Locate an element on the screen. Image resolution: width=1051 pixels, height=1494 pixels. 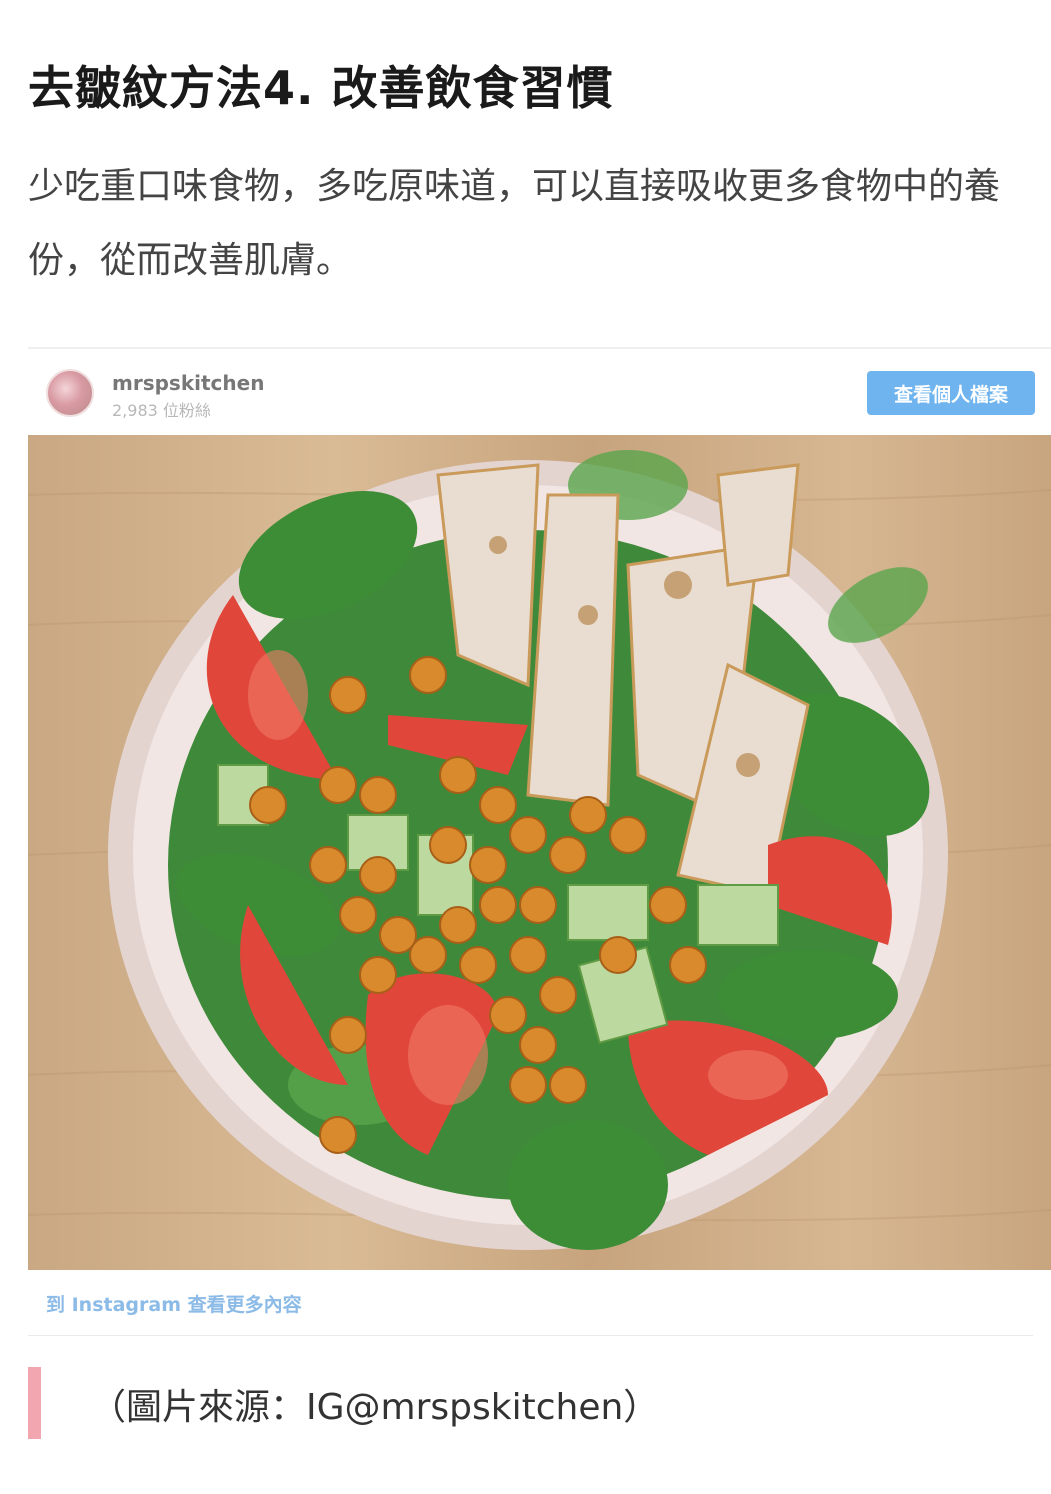
follower-count: 2,983 位粉絲 is located at coordinates (161, 410).